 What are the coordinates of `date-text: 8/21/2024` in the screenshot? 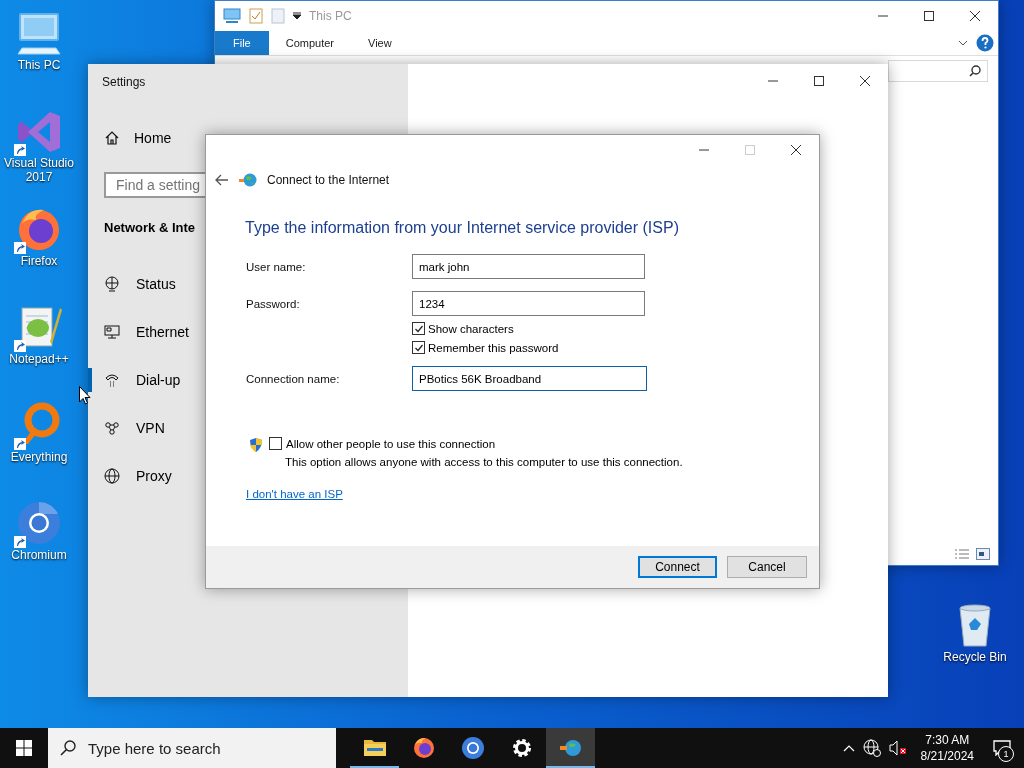 It's located at (947, 756).